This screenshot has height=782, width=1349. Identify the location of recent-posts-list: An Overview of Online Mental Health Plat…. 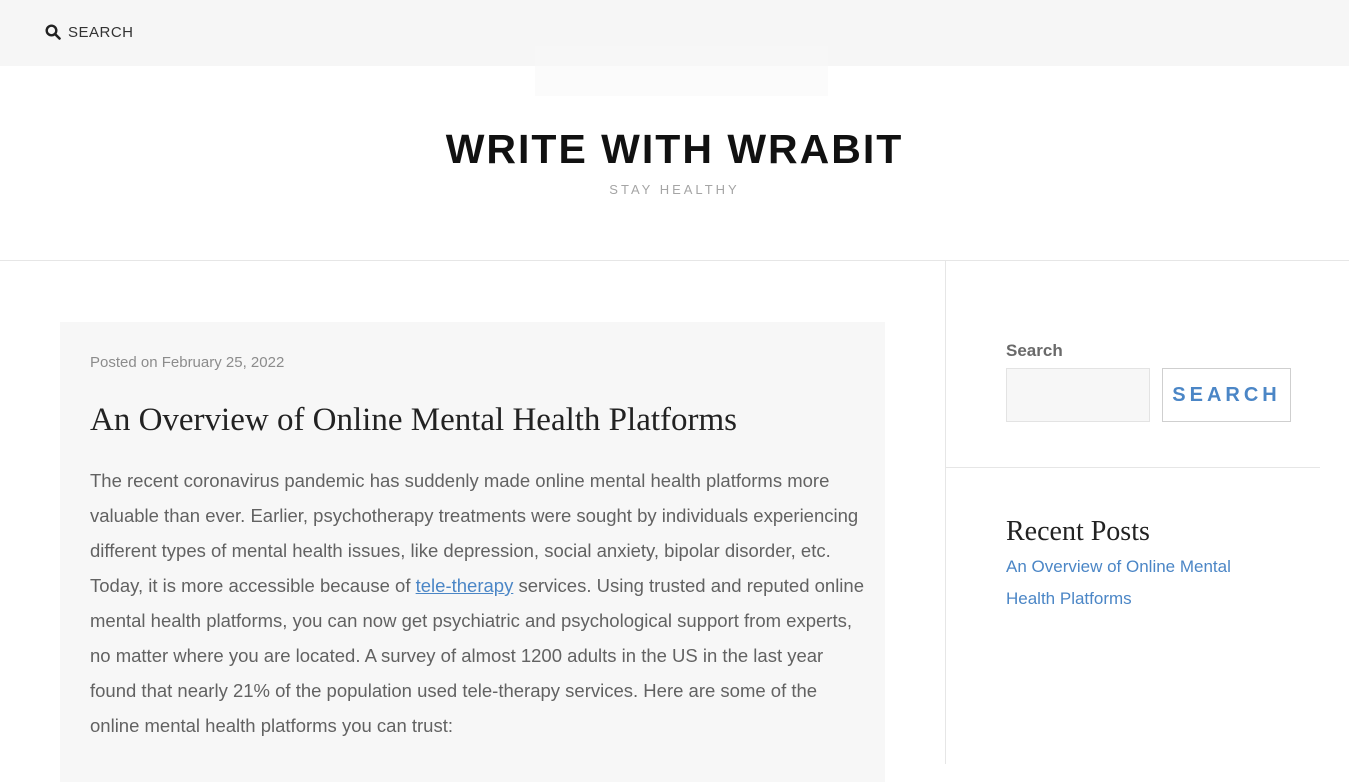
(1136, 583).